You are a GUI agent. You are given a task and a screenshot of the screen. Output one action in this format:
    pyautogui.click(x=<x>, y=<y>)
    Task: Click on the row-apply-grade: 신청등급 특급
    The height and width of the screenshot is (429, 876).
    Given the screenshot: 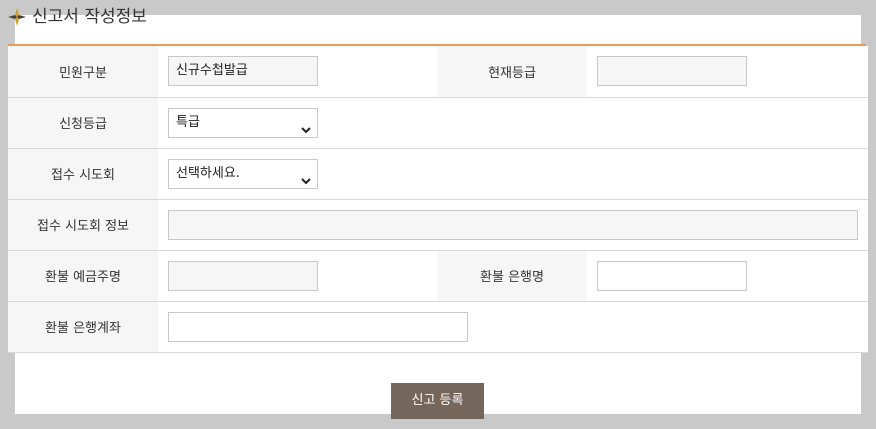 What is the action you would take?
    pyautogui.click(x=438, y=123)
    